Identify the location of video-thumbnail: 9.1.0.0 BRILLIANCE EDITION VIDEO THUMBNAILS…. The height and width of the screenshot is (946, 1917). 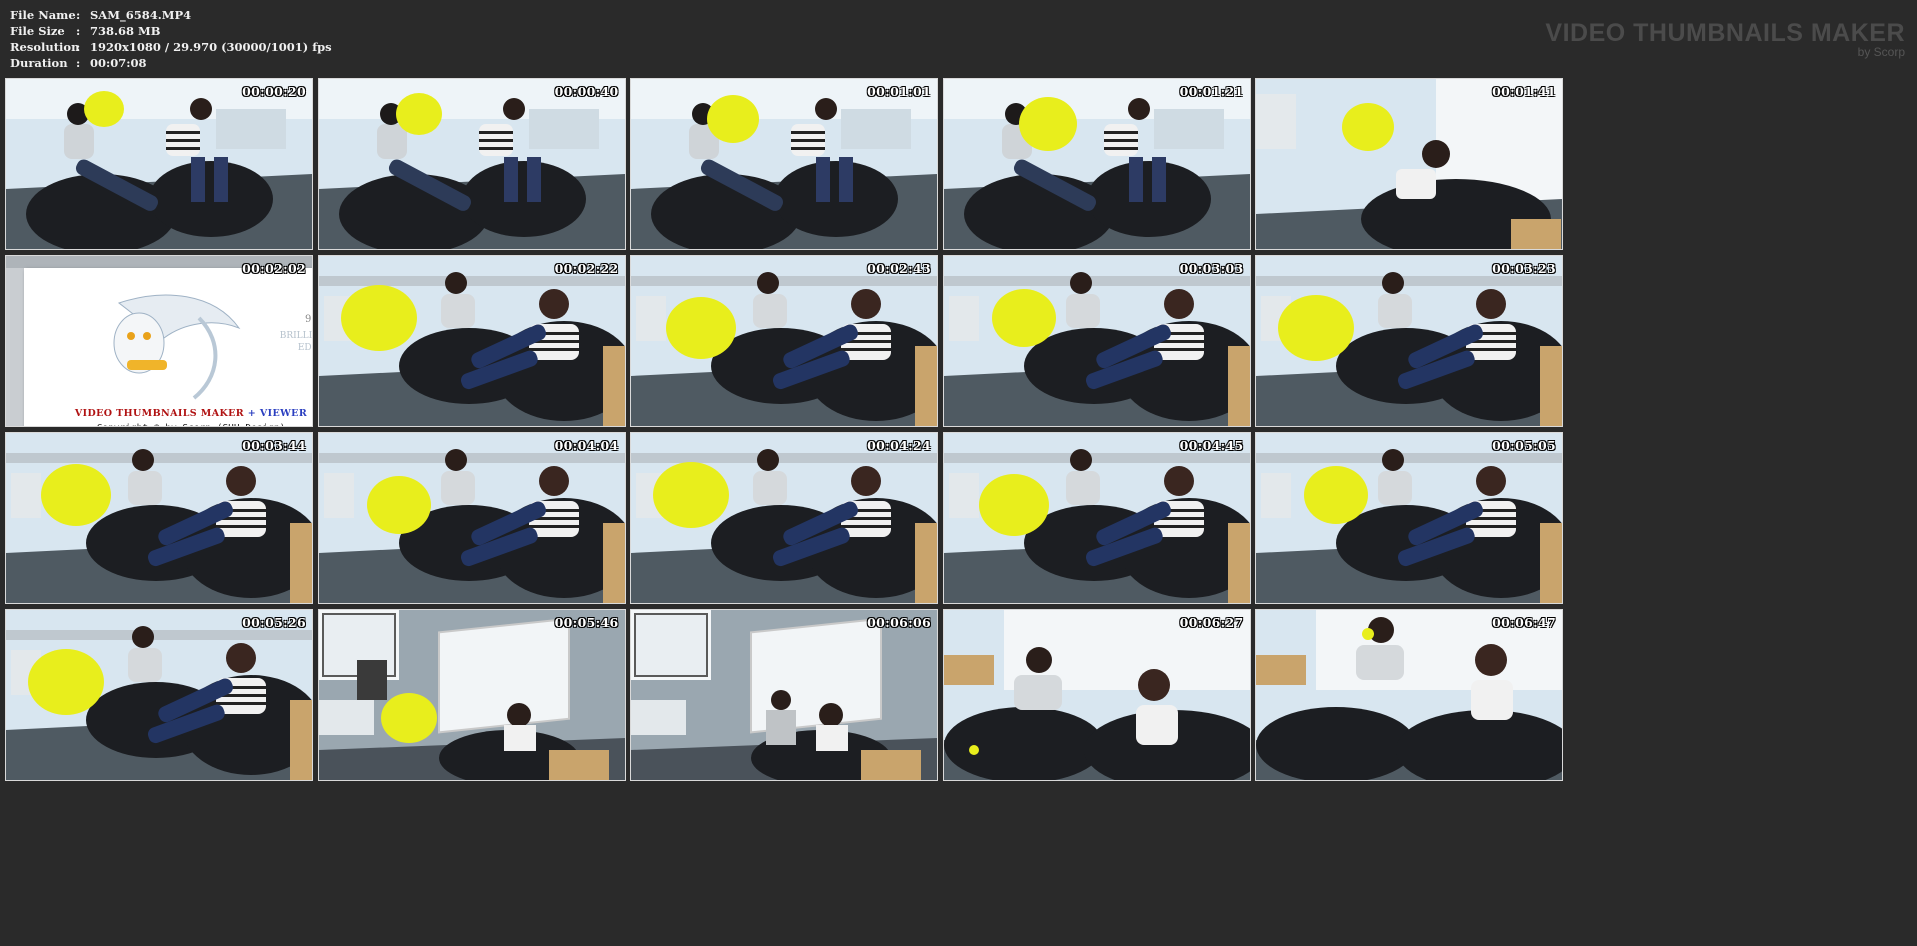
(159, 341).